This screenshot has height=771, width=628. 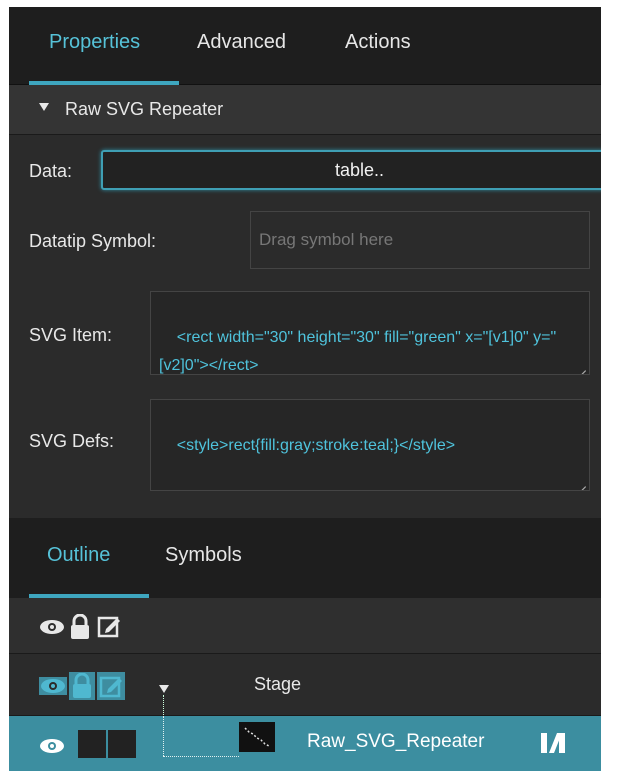 What do you see at coordinates (420, 240) in the screenshot?
I see `datatip-symbol-dropzone: Drag symbol here` at bounding box center [420, 240].